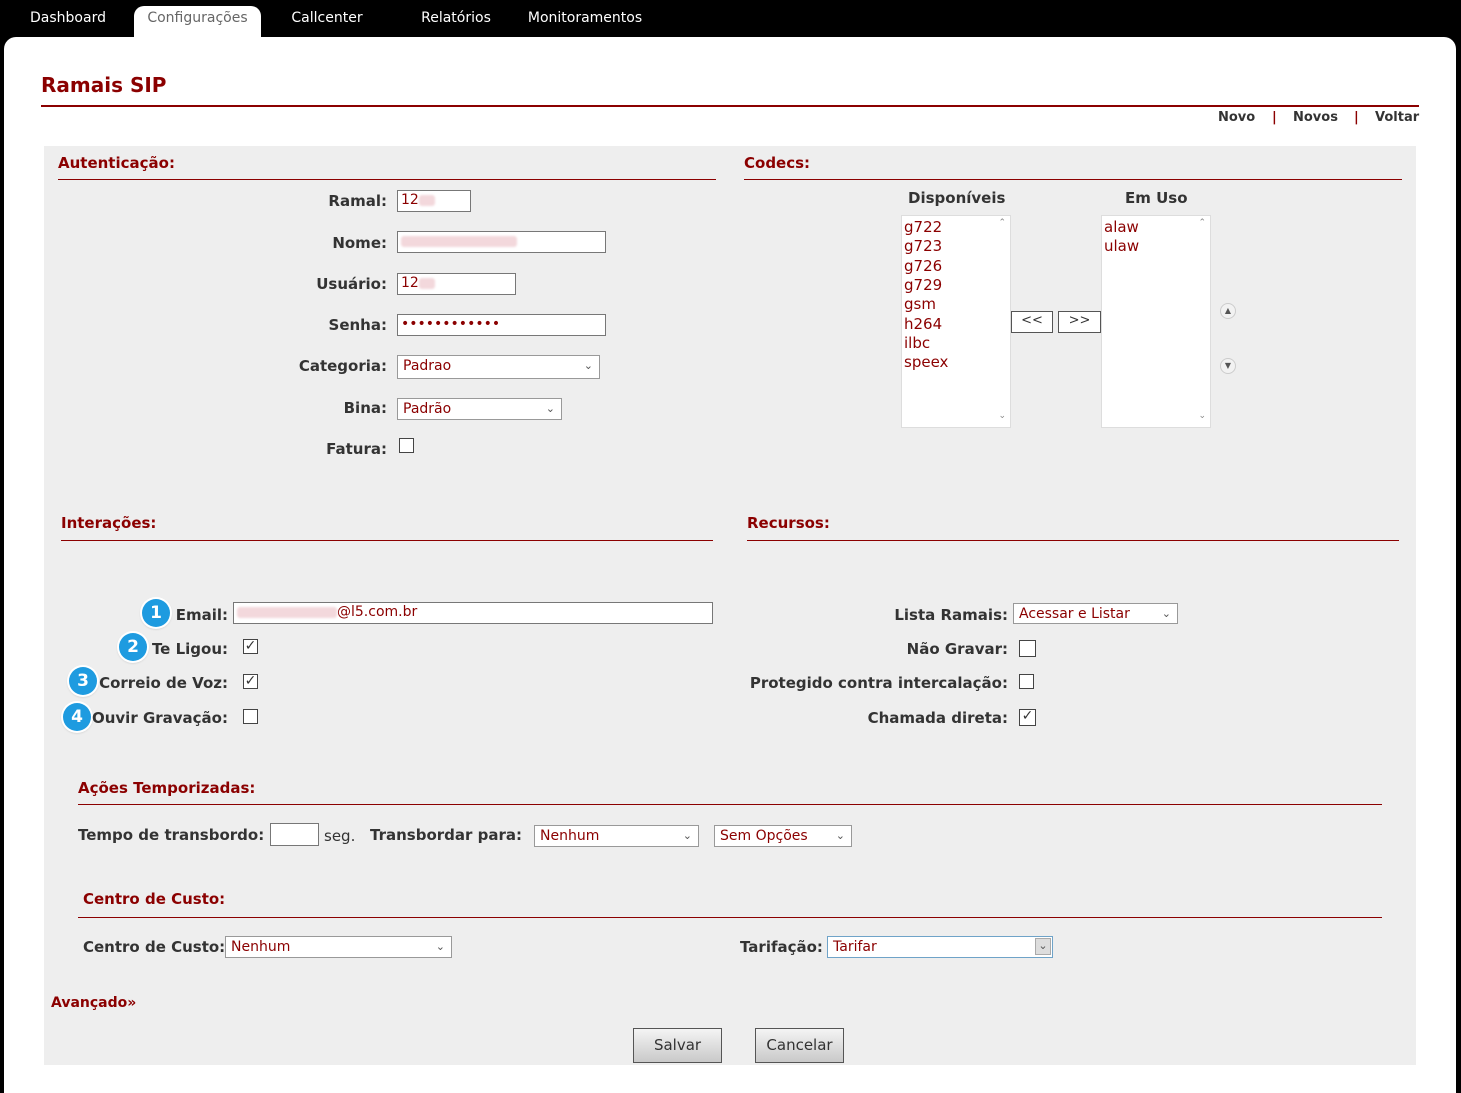  Describe the element at coordinates (109, 523) in the screenshot. I see `interactions-heading: Interações:` at that location.